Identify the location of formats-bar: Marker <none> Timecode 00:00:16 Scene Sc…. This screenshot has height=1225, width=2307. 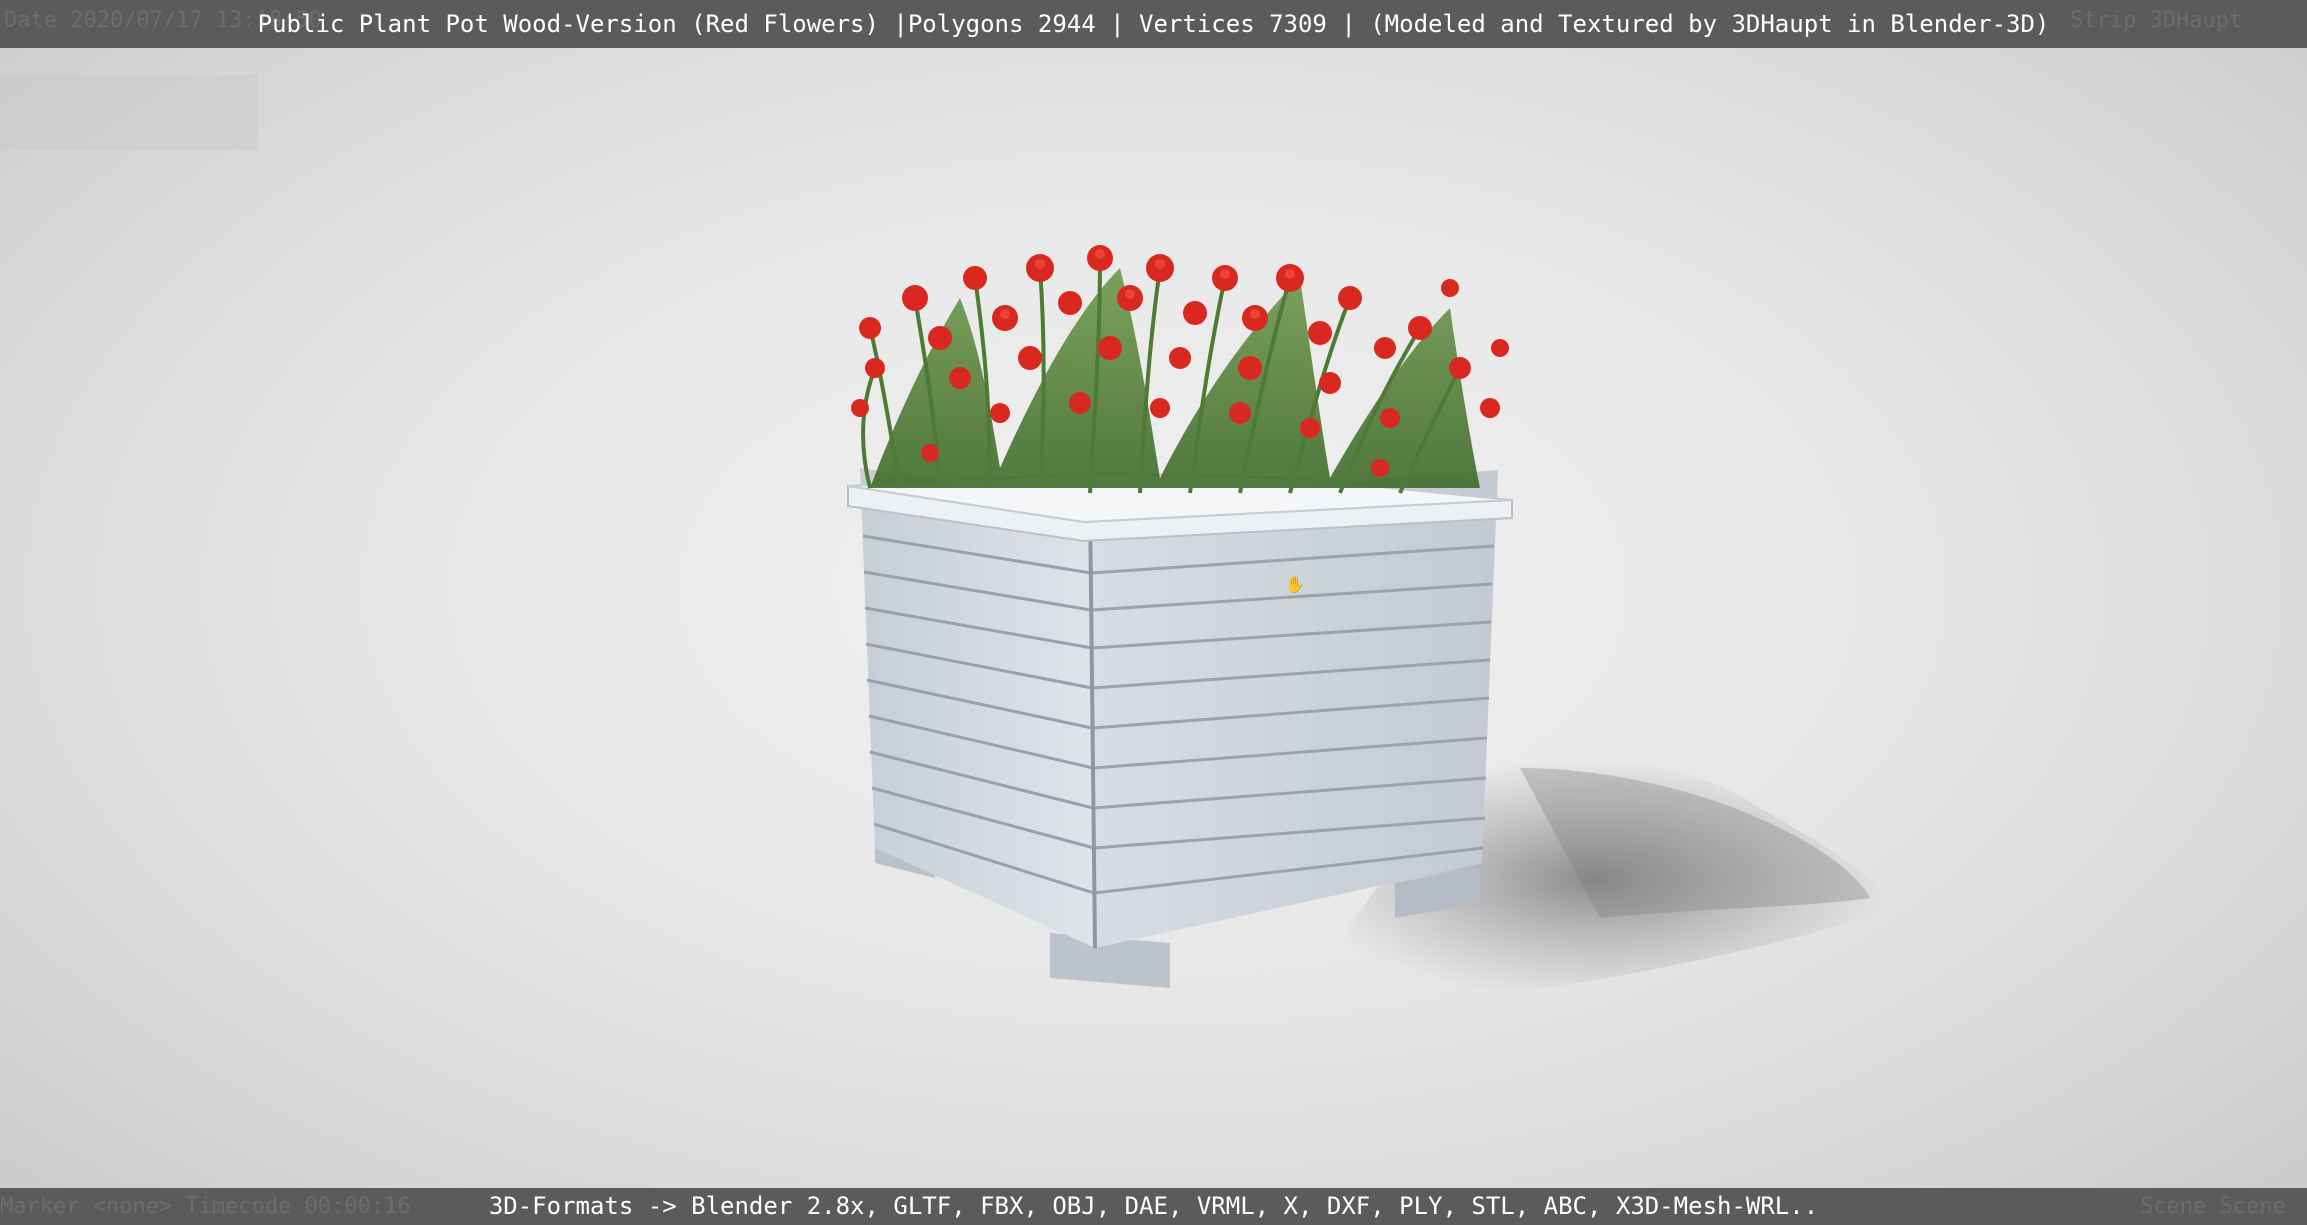
(1153, 1206).